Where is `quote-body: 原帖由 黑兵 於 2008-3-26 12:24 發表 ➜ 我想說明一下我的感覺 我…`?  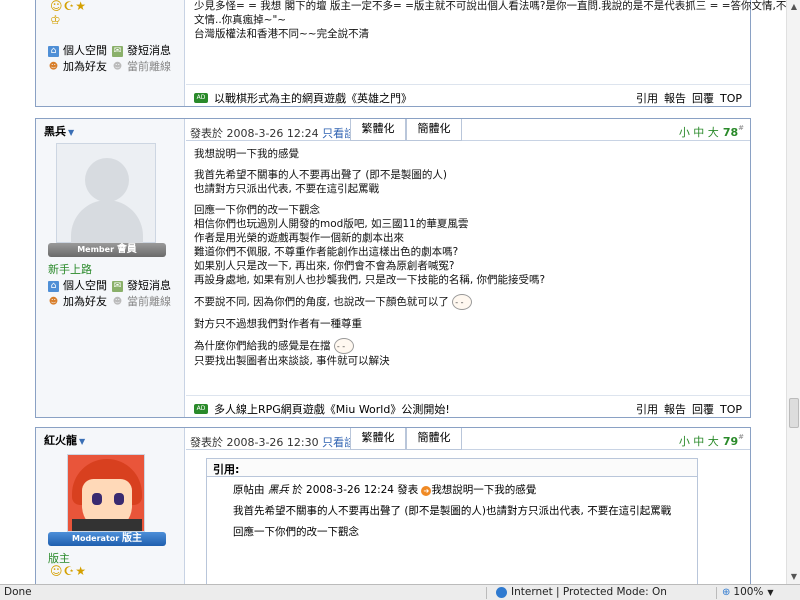
quote-body: 原帖由 黑兵 於 2008-3-26 12:24 發表 ➜ 我想說明一下我的感覺 我… is located at coordinates (452, 511).